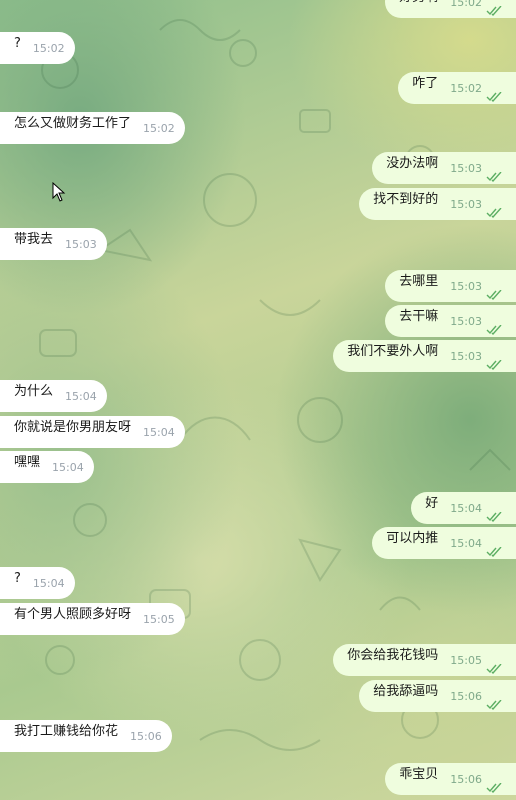 Image resolution: width=516 pixels, height=800 pixels. What do you see at coordinates (393, 655) in the screenshot?
I see `message-text: 你会给我花钱吗` at bounding box center [393, 655].